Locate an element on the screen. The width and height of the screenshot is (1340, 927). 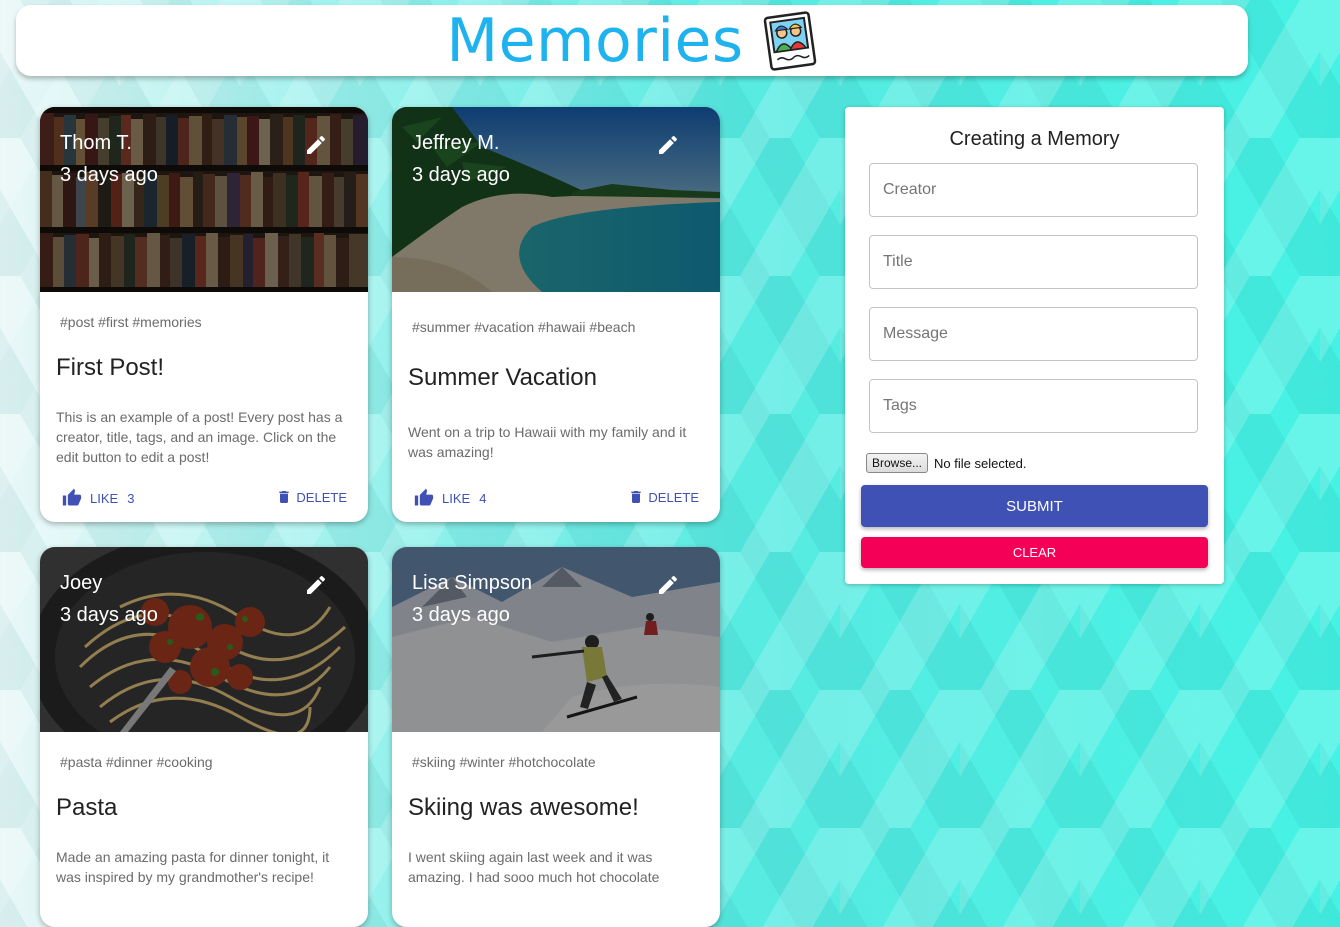
clear-button: CLEAR is located at coordinates (1034, 552).